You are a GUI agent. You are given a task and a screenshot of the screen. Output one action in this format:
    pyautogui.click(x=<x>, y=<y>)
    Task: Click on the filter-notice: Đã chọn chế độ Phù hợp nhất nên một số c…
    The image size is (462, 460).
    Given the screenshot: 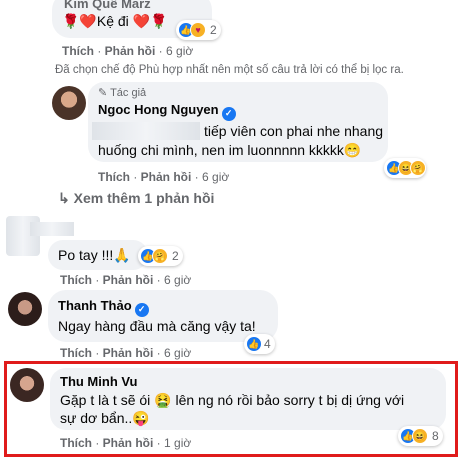 What is the action you would take?
    pyautogui.click(x=229, y=70)
    